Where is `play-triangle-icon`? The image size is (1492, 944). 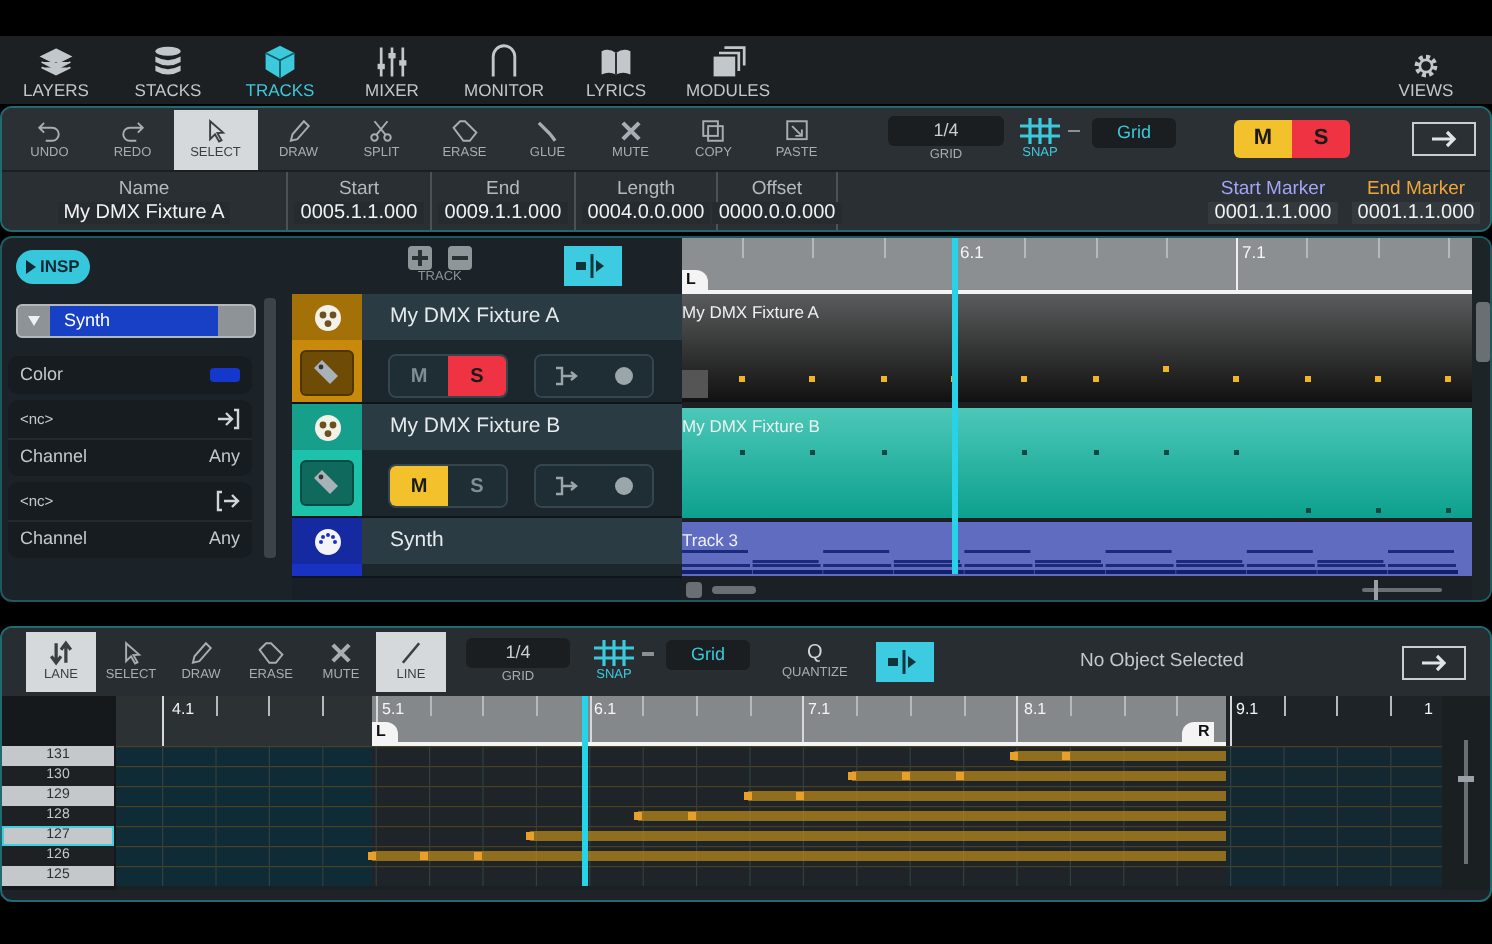 play-triangle-icon is located at coordinates (31, 266).